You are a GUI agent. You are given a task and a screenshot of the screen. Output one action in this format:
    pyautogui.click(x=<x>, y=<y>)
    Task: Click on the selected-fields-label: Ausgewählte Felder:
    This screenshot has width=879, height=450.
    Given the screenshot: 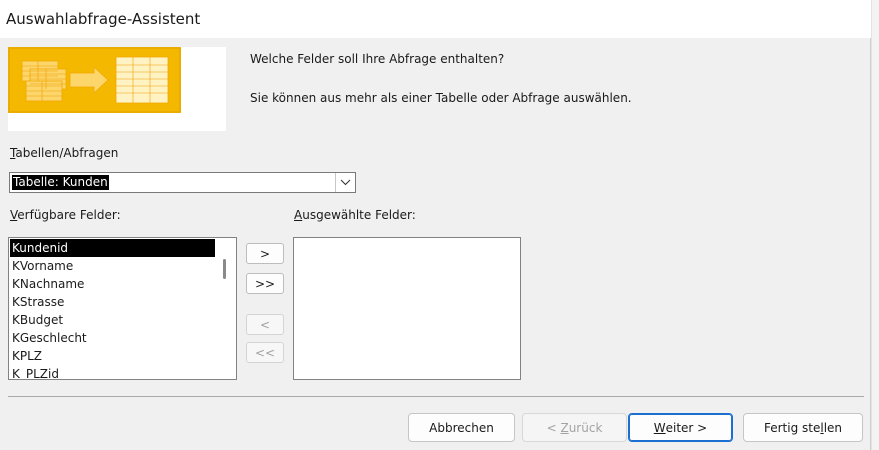 What is the action you would take?
    pyautogui.click(x=355, y=215)
    